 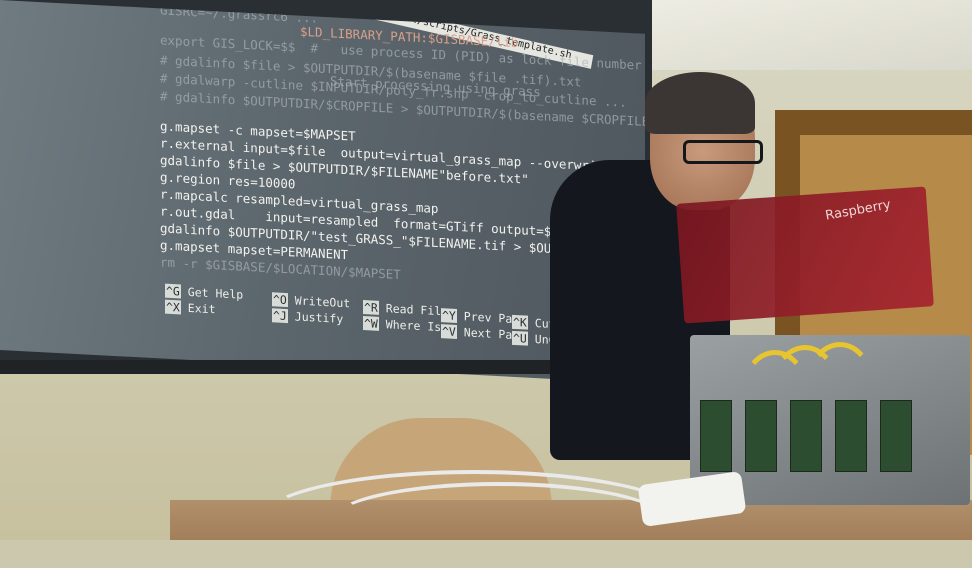 What do you see at coordinates (204, 292) in the screenshot?
I see `shortcut-get-help: ^G Get Help` at bounding box center [204, 292].